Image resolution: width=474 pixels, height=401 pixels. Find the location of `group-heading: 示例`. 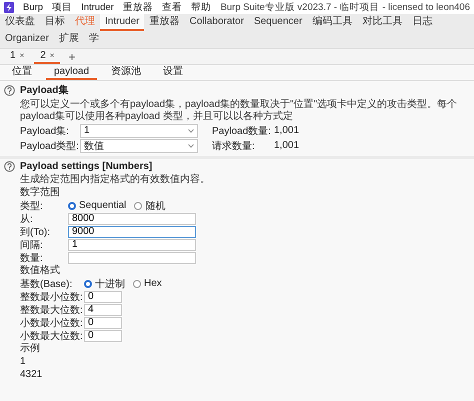

group-heading: 示例 is located at coordinates (30, 349).